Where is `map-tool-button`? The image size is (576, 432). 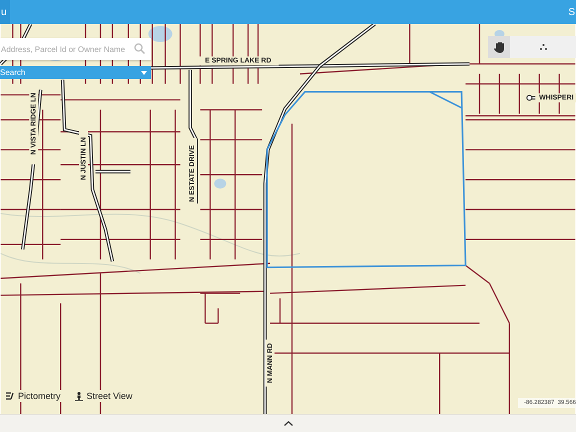 map-tool-button is located at coordinates (499, 47).